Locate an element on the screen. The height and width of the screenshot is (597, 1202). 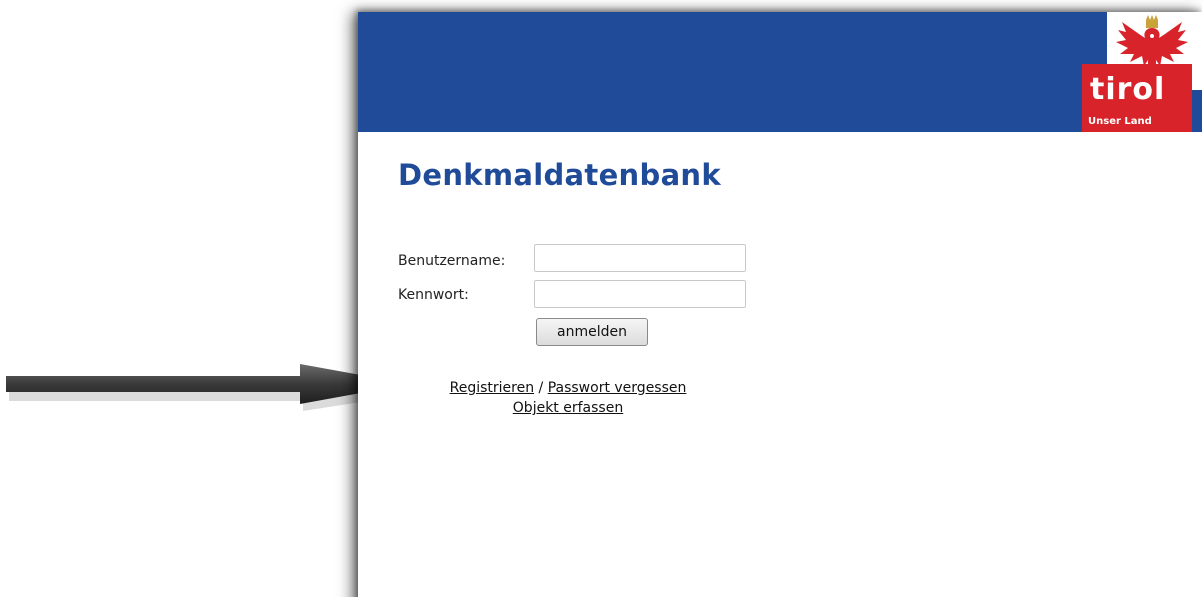
username-label: Benutzername: is located at coordinates (452, 261).